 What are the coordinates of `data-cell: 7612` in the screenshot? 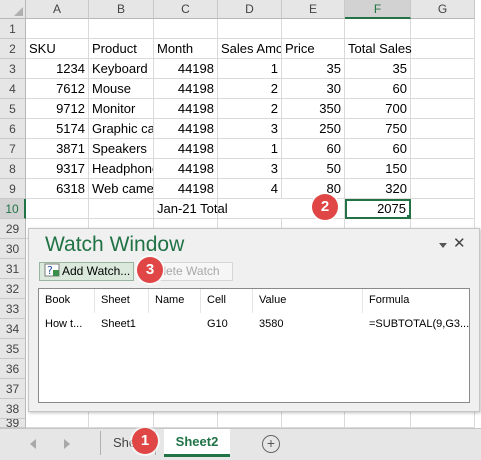 It's located at (57, 89).